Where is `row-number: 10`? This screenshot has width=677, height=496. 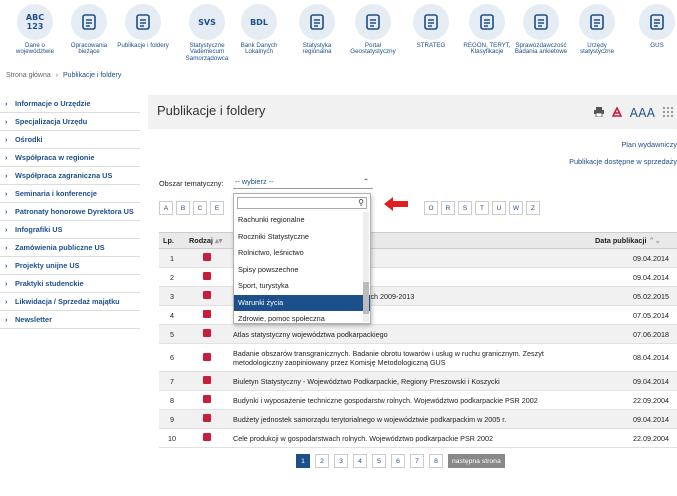 row-number: 10 is located at coordinates (172, 438).